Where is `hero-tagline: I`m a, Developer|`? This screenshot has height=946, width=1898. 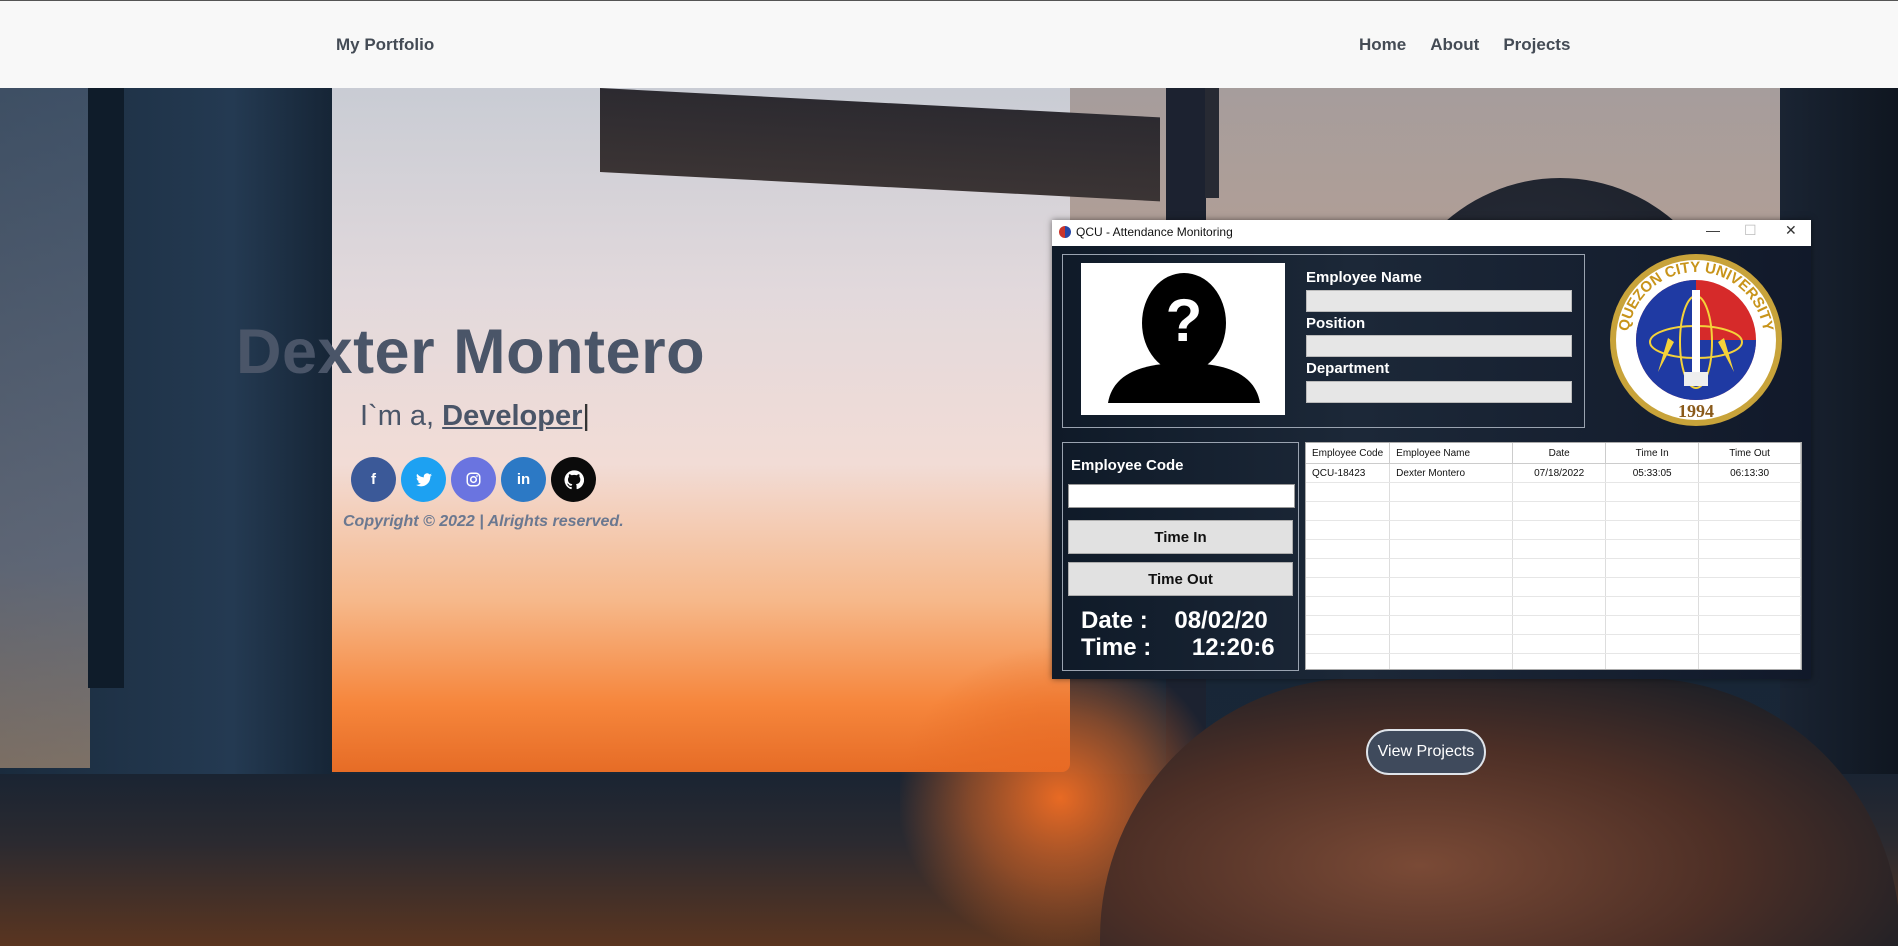 hero-tagline: I`m a, Developer| is located at coordinates (475, 416).